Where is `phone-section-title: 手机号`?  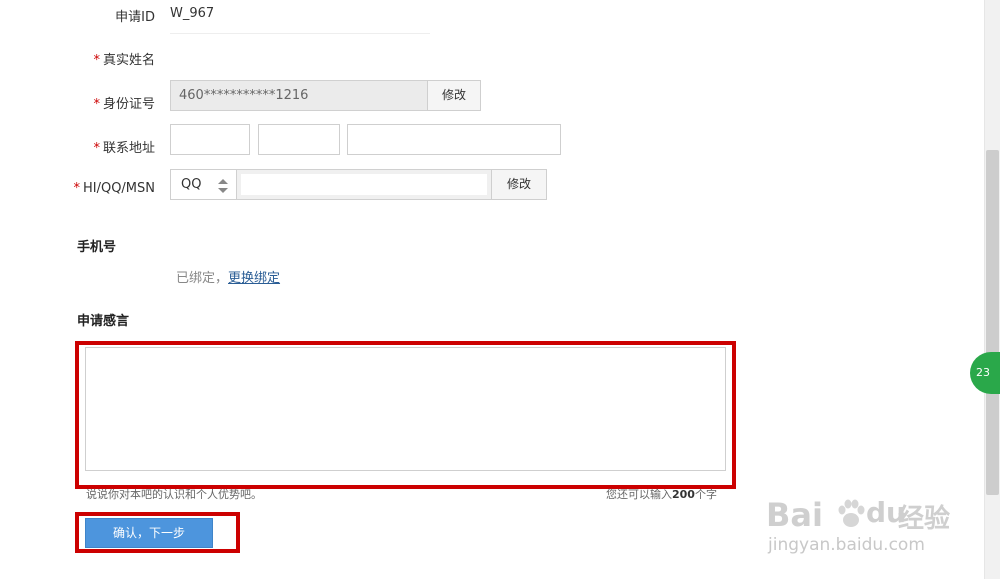
phone-section-title: 手机号 is located at coordinates (97, 247).